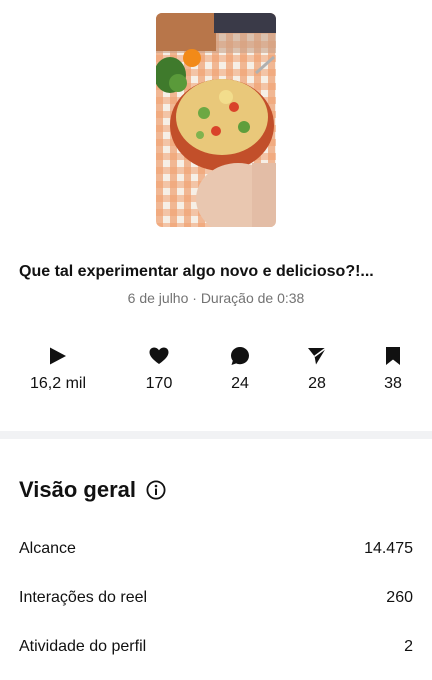 This screenshot has width=432, height=680. I want to click on plays-count: 16,2 mil, so click(58, 383).